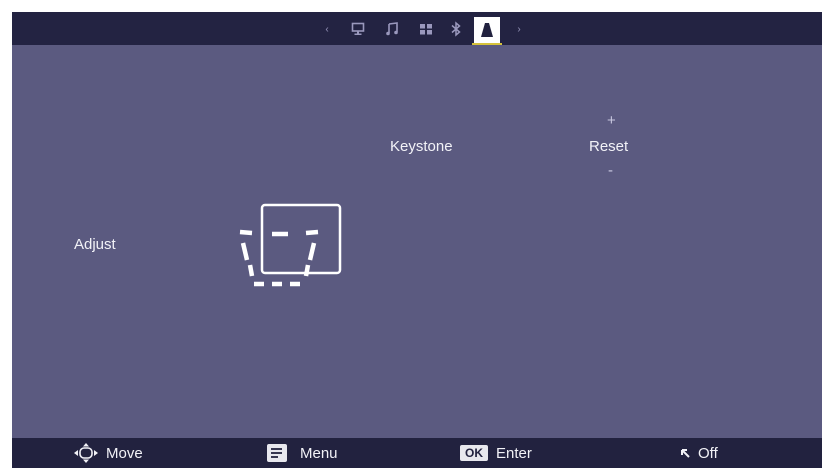 The image size is (822, 468). I want to click on menu-key-icon, so click(277, 453).